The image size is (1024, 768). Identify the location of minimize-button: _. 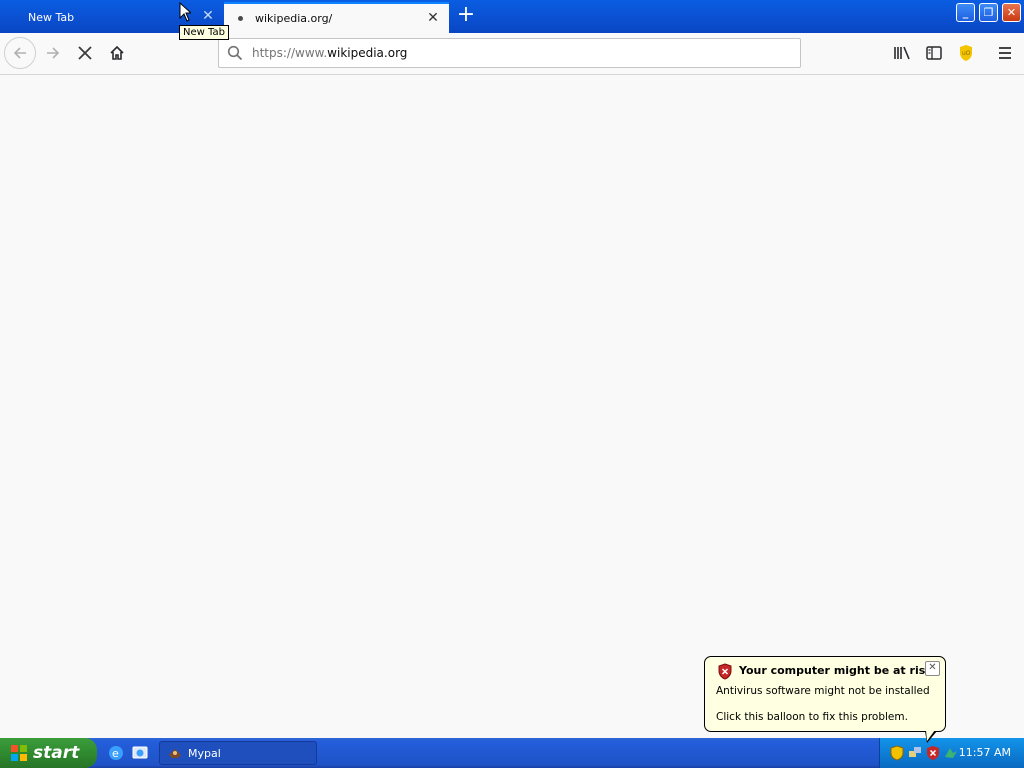
(965, 12).